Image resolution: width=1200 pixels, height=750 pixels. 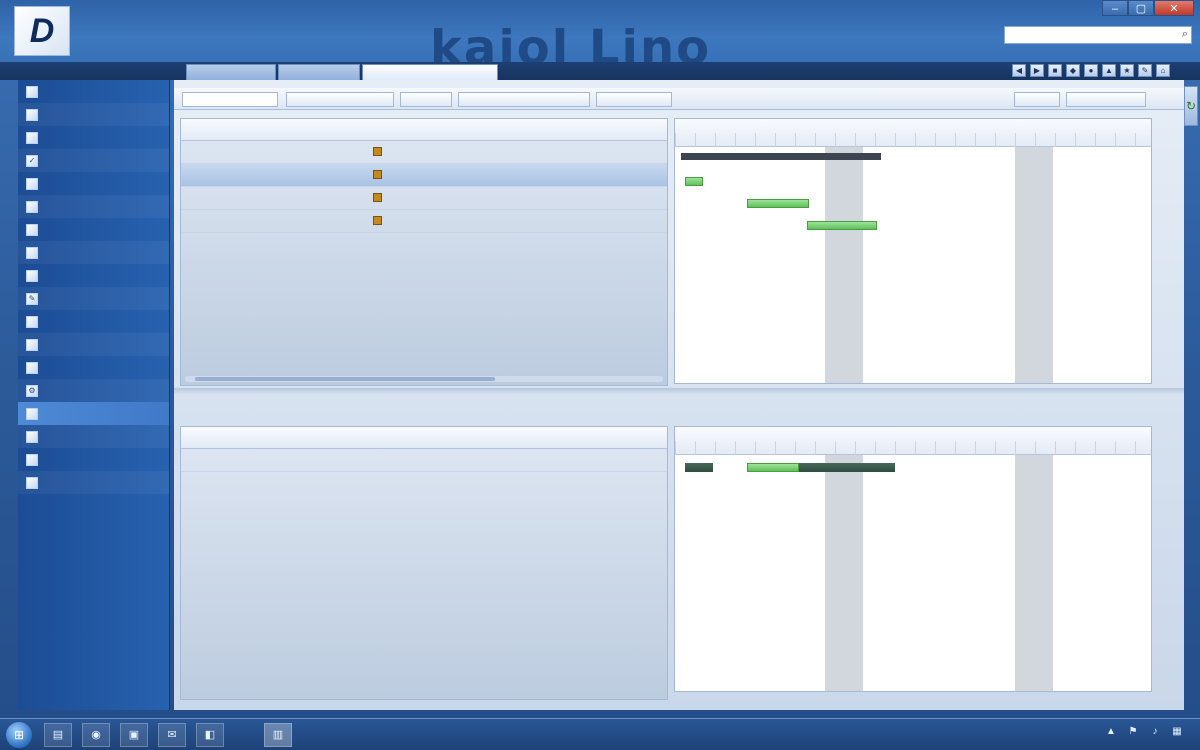 What do you see at coordinates (1109, 70) in the screenshot?
I see `up-icon: ▲` at bounding box center [1109, 70].